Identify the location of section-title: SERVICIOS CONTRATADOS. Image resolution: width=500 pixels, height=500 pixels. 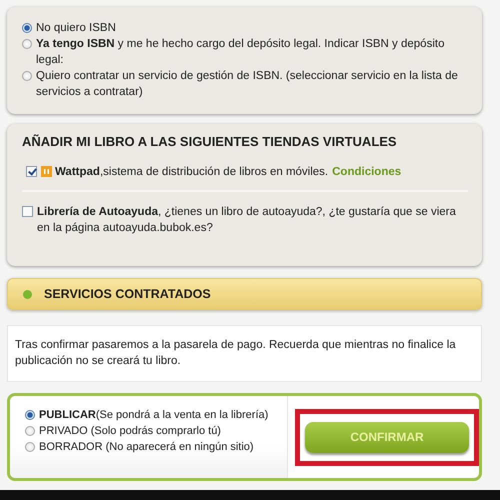
(127, 294).